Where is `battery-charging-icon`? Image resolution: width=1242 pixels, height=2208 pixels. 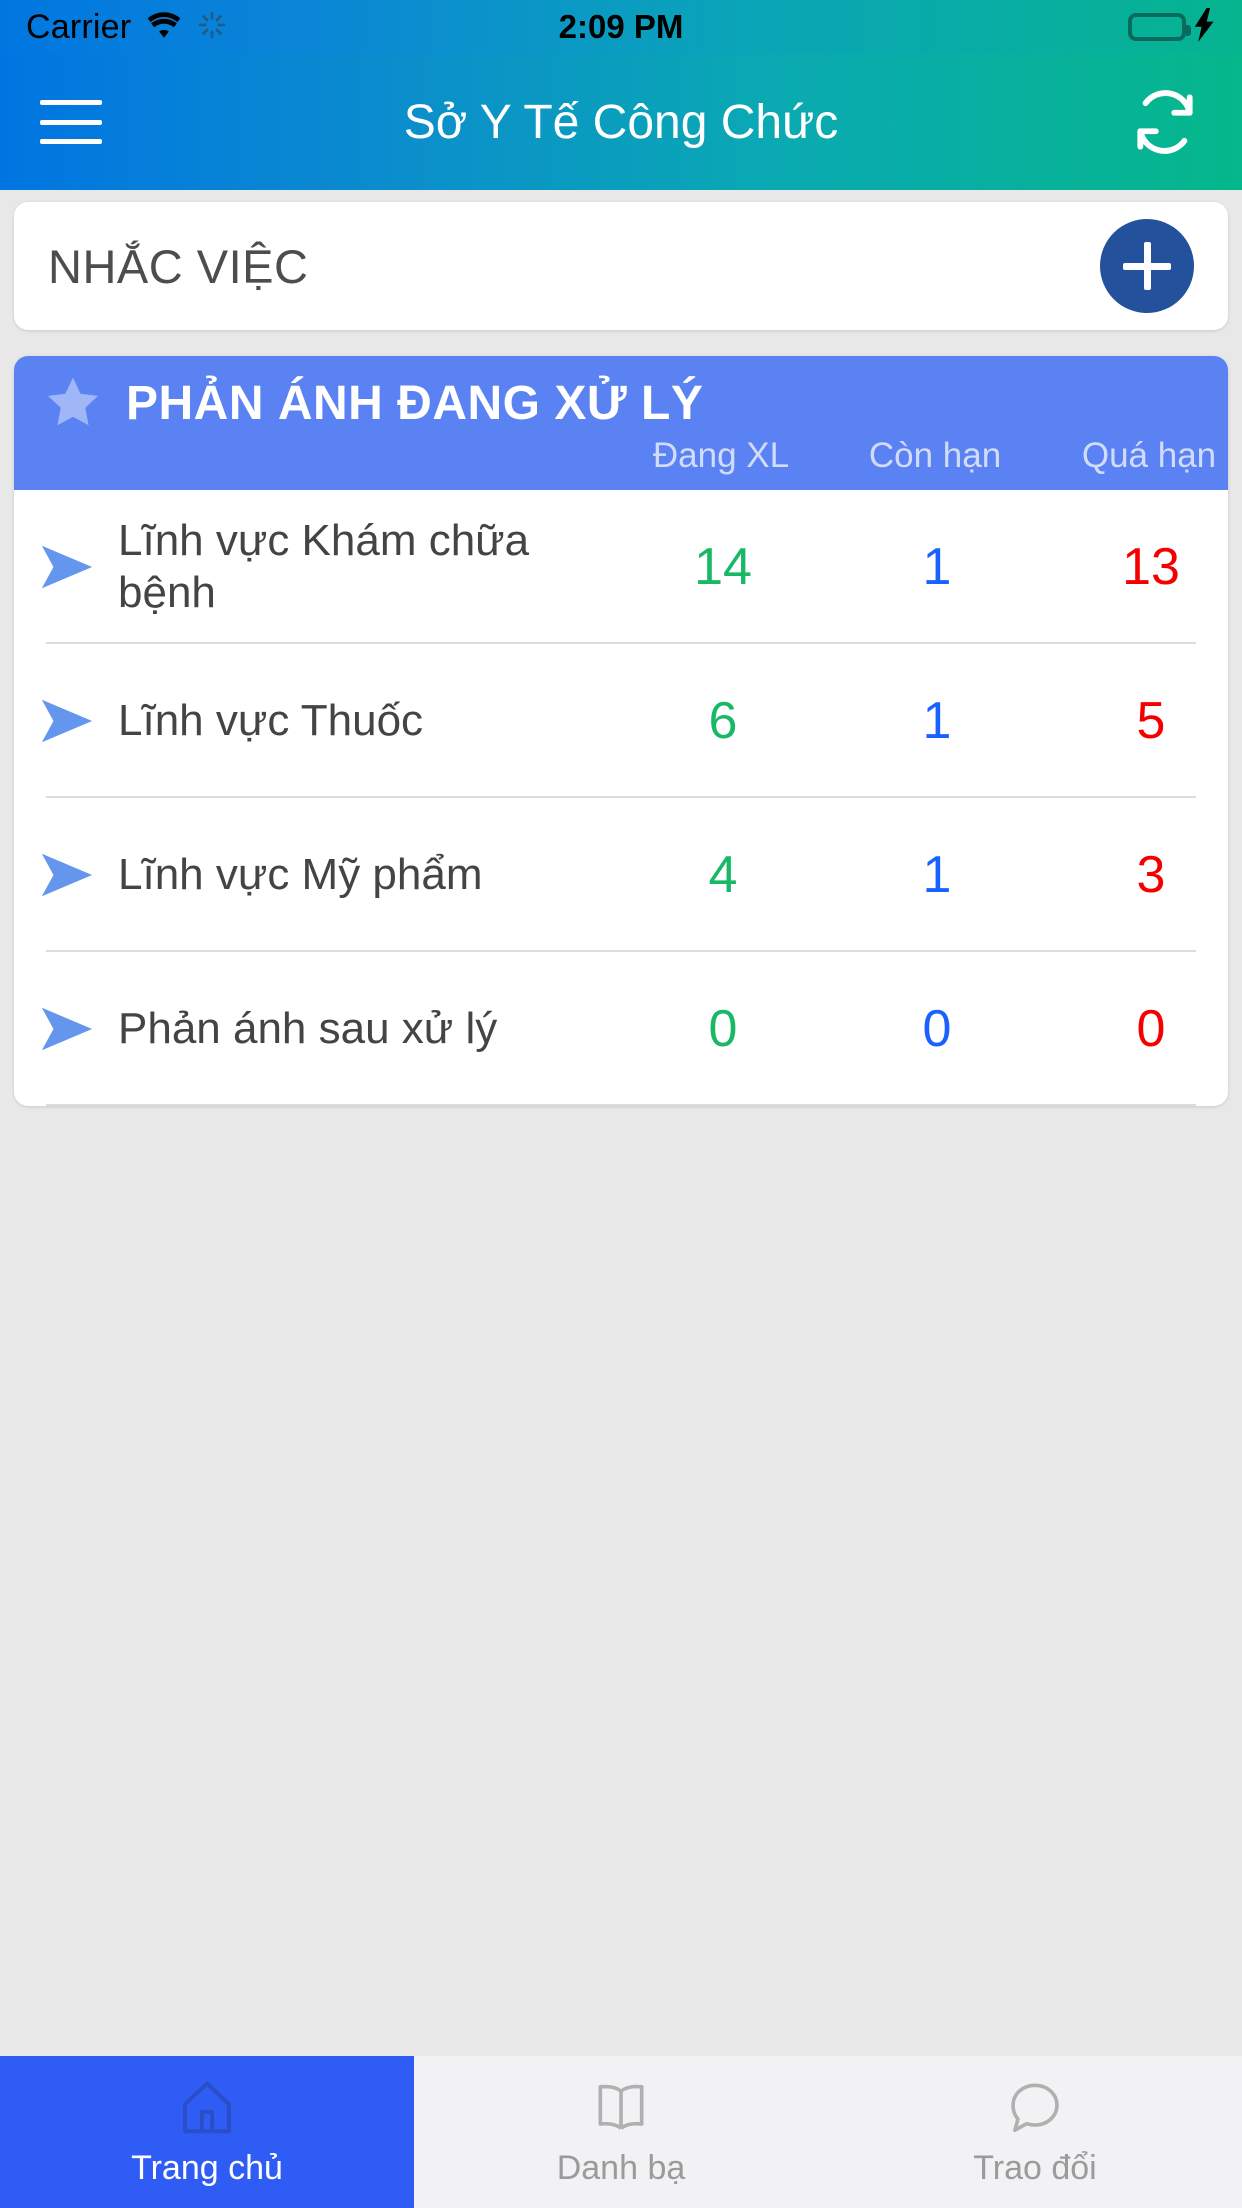
battery-charging-icon is located at coordinates (1159, 27).